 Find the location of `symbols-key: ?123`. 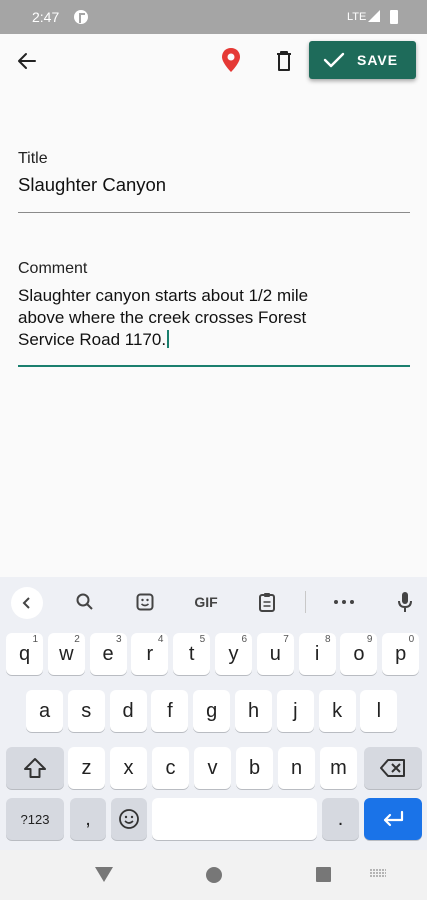

symbols-key: ?123 is located at coordinates (35, 819).